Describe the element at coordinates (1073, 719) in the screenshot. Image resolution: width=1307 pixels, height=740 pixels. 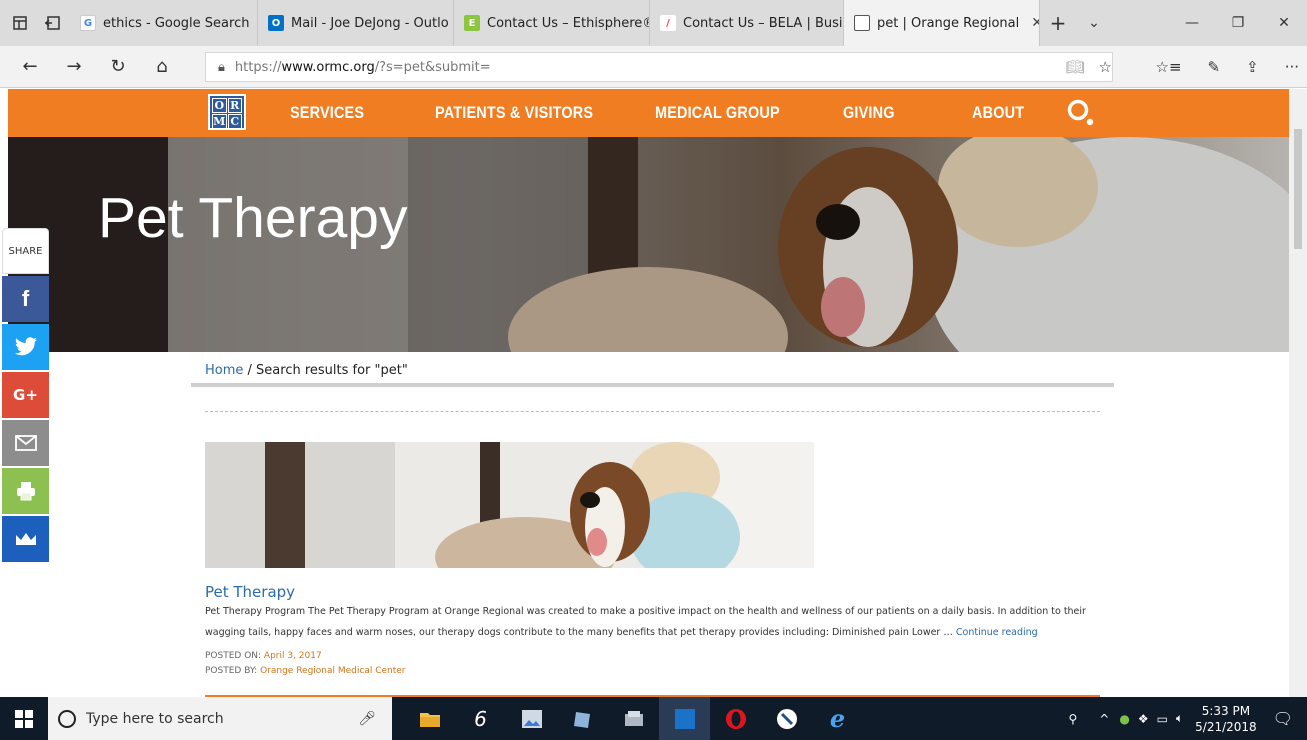
I see `people-icon: ⚲` at that location.